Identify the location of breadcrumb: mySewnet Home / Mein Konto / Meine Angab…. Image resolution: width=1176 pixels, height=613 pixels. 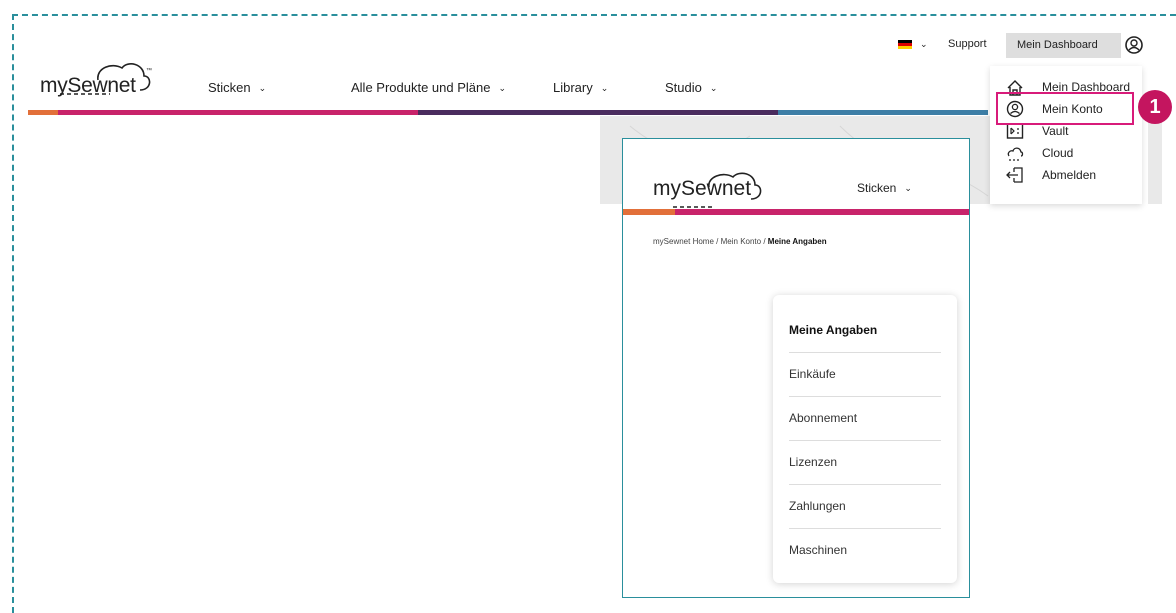
(740, 241).